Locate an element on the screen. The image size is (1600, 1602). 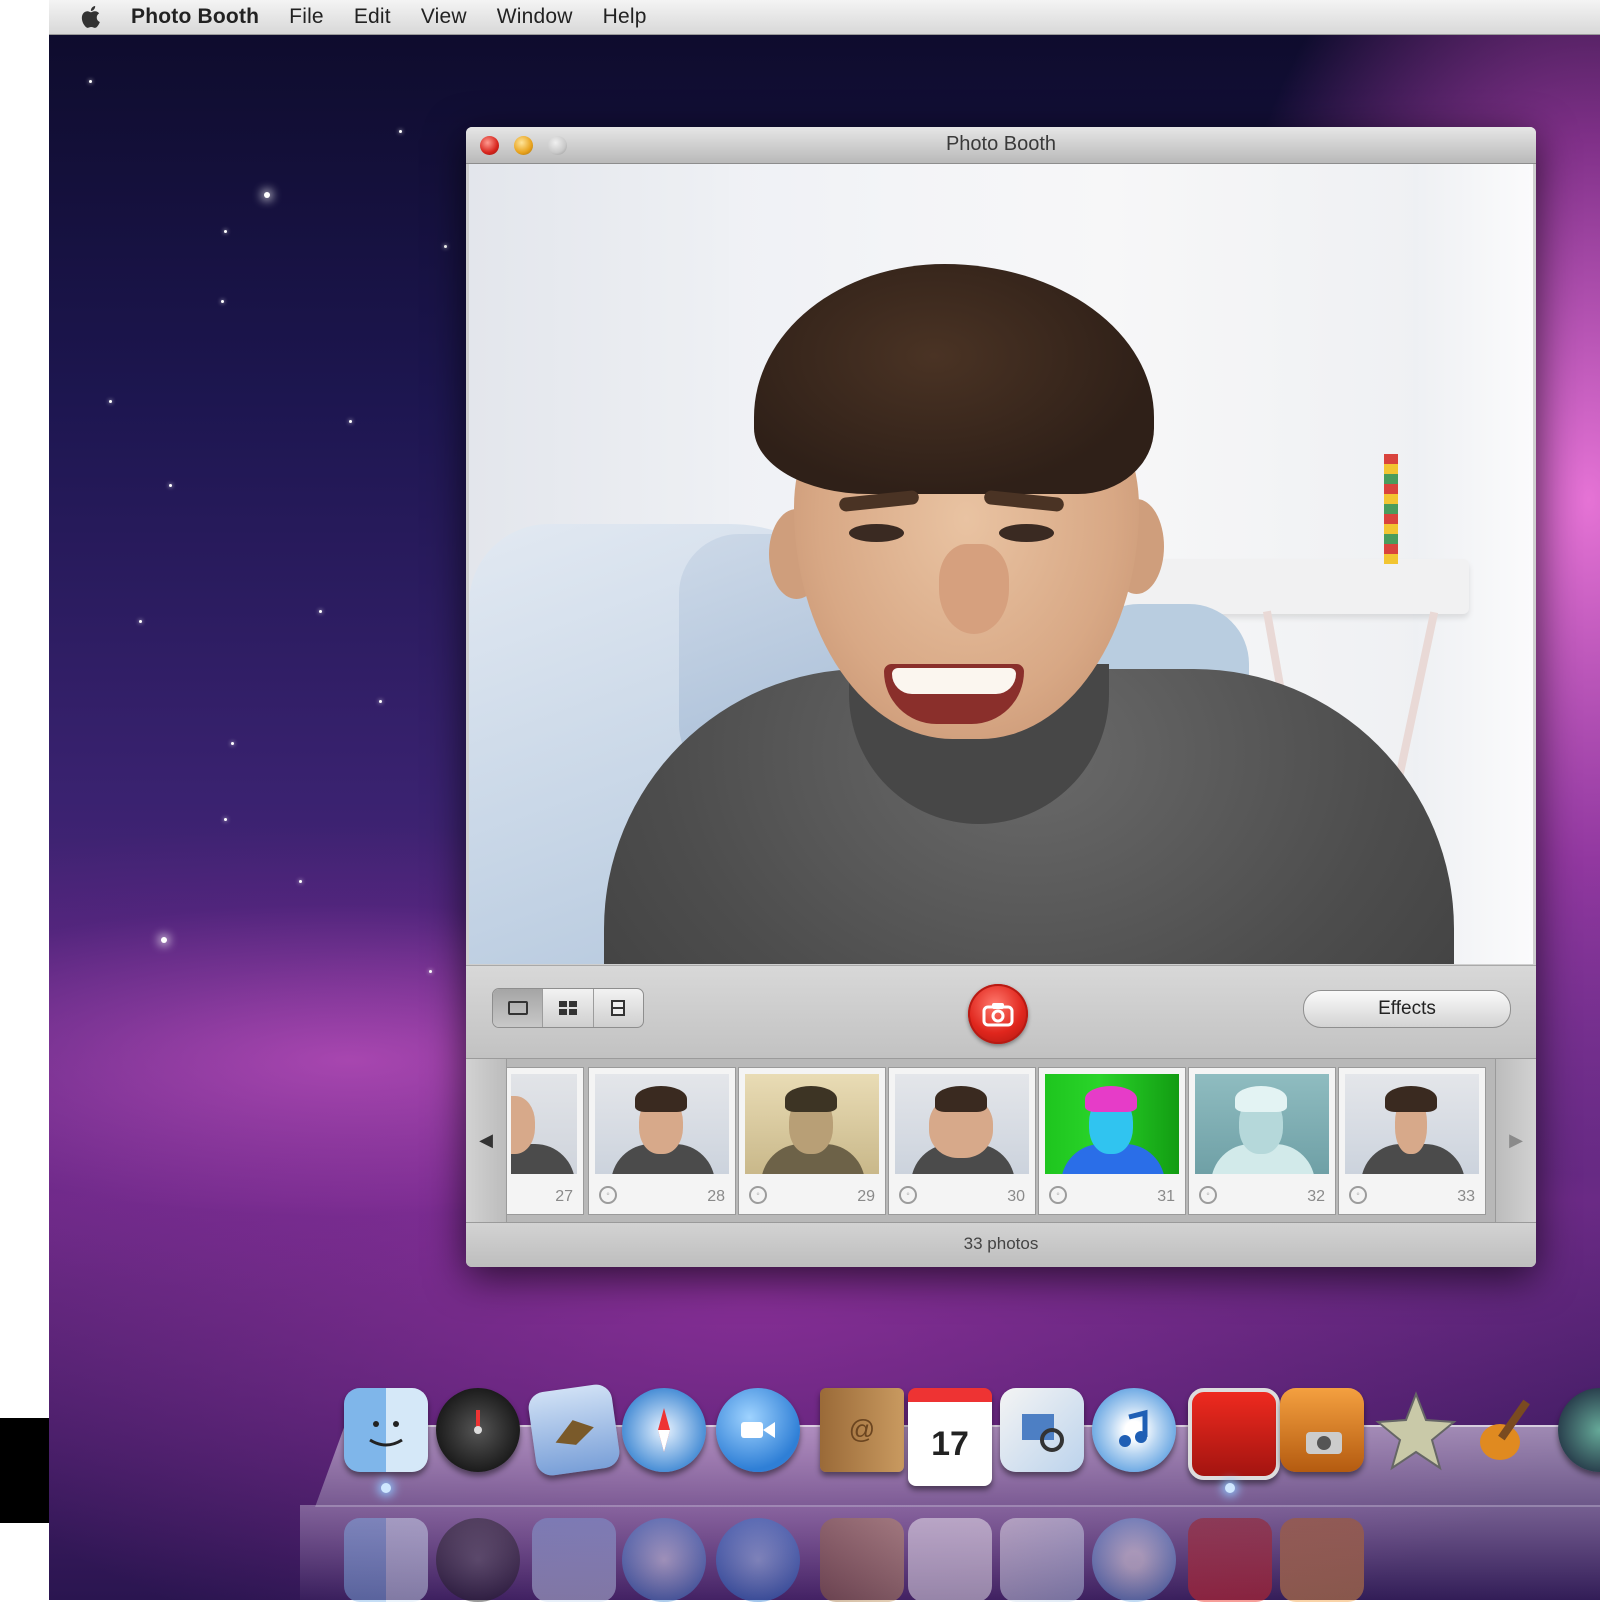
ichat-icon-reflection is located at coordinates (758, 1560).